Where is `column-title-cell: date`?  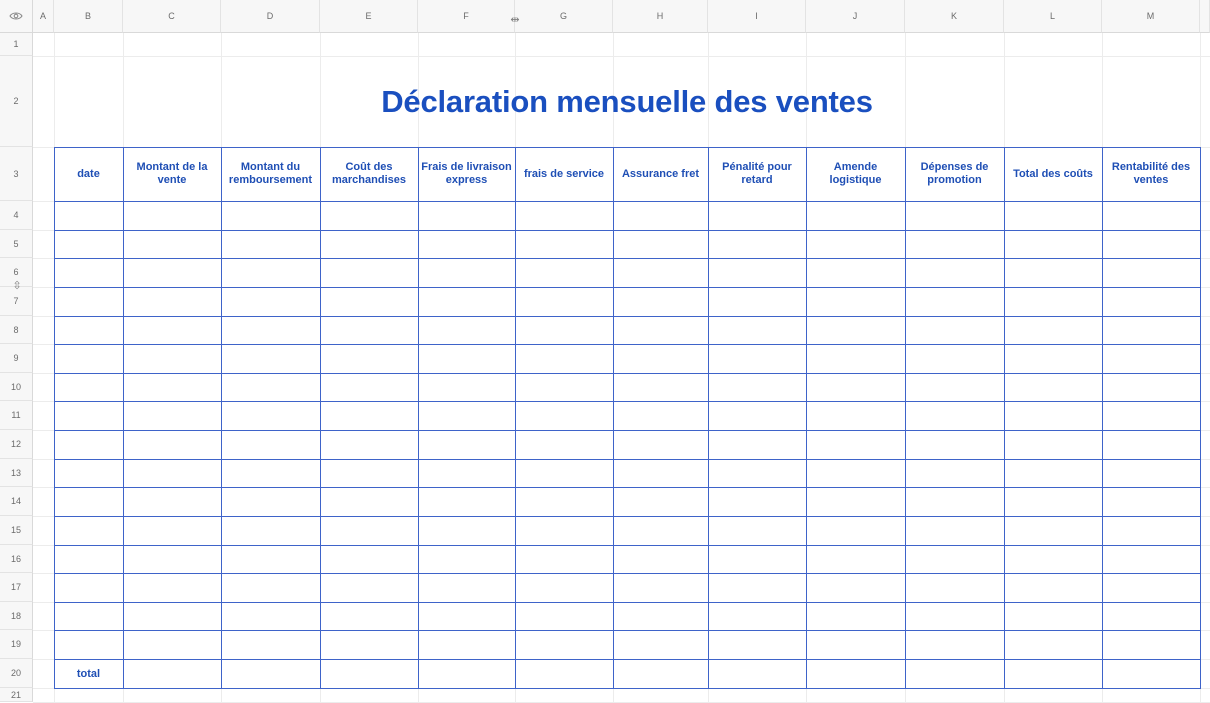 column-title-cell: date is located at coordinates (89, 174).